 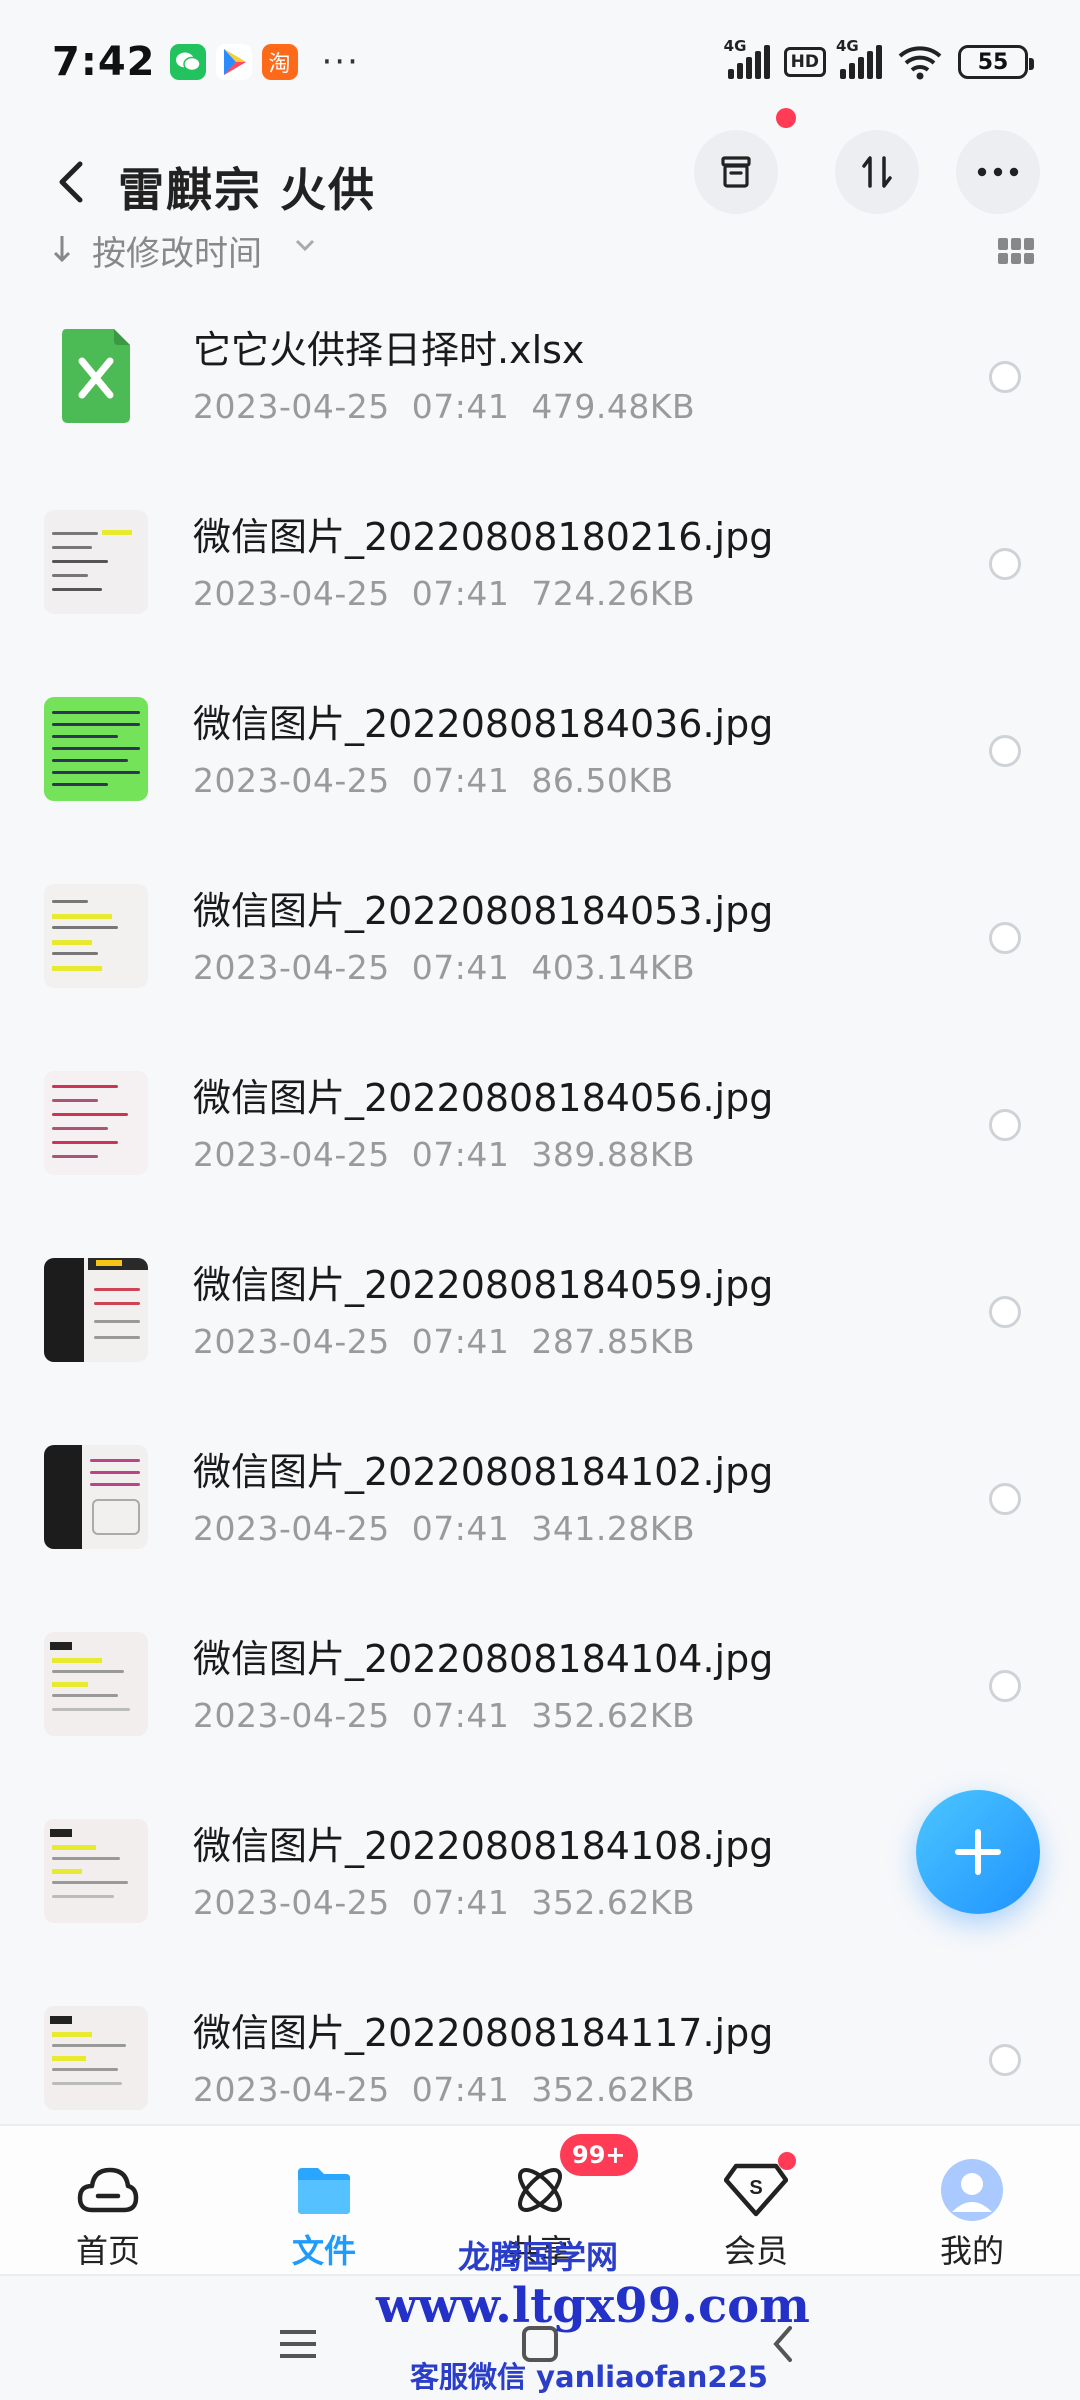 I want to click on page-title: 雷麒宗 火供, so click(x=247, y=190).